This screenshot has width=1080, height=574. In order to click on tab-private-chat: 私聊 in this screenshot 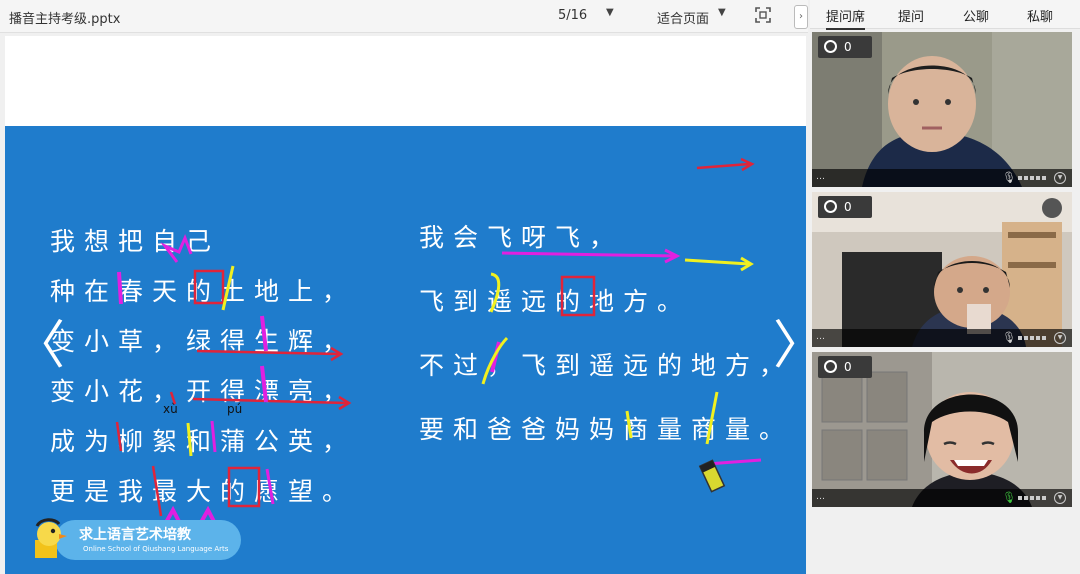, I will do `click(1040, 15)`.